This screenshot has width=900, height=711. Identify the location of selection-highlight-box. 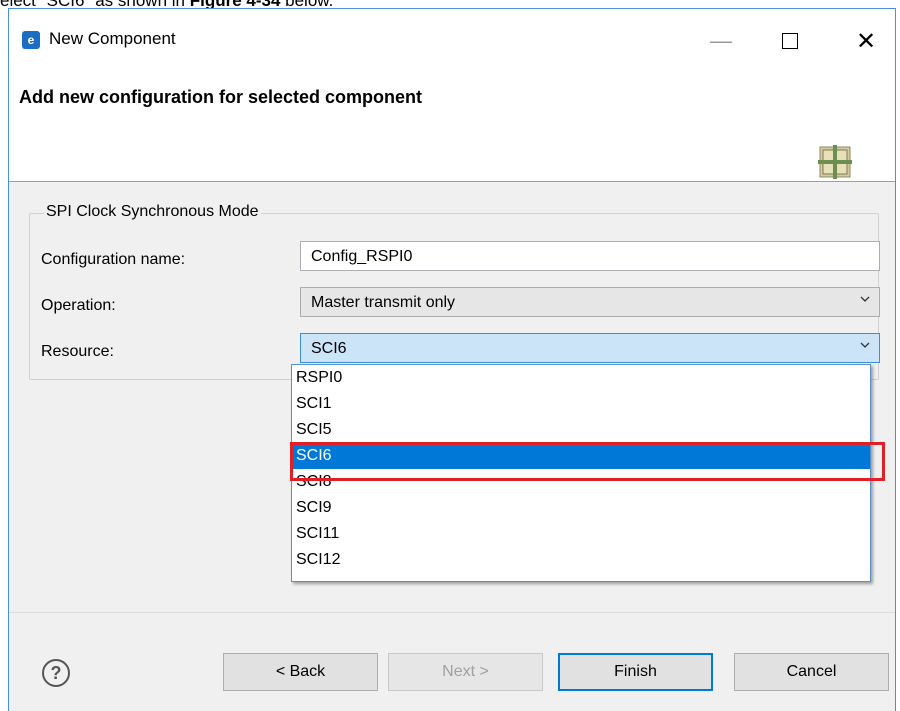
(587, 461).